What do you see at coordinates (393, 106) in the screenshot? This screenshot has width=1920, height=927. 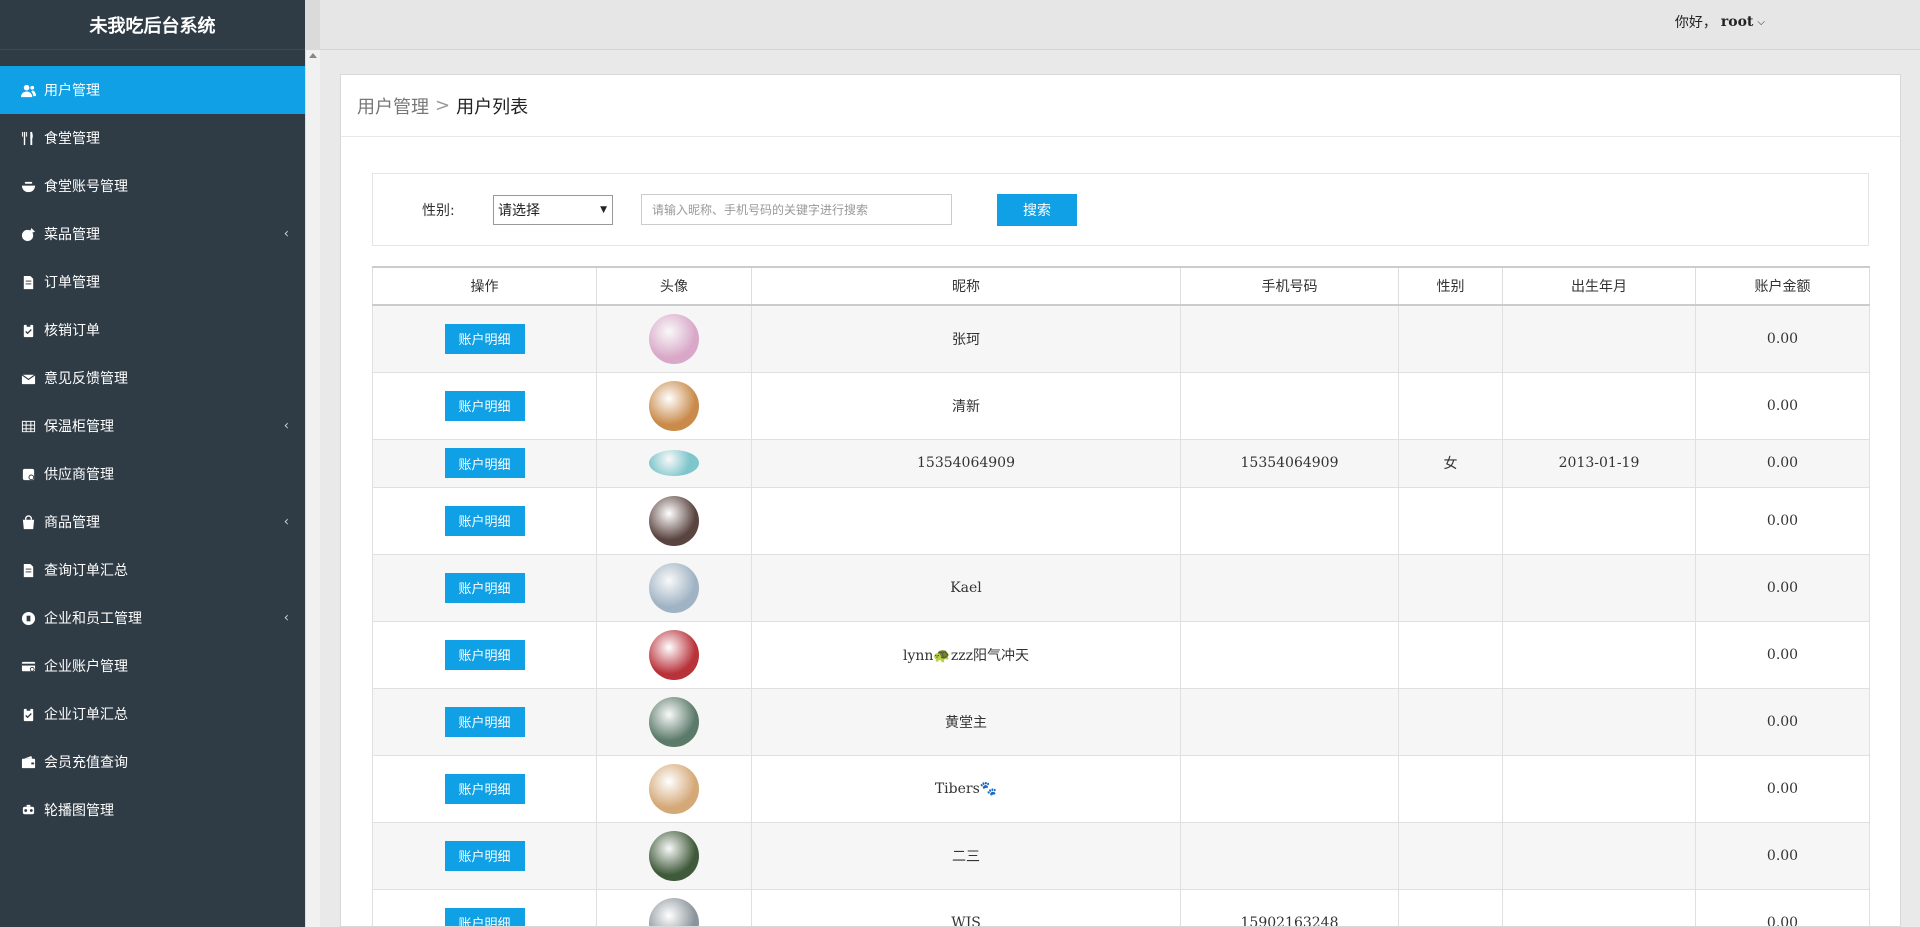 I see `breadcrumb-parent: 用户管理` at bounding box center [393, 106].